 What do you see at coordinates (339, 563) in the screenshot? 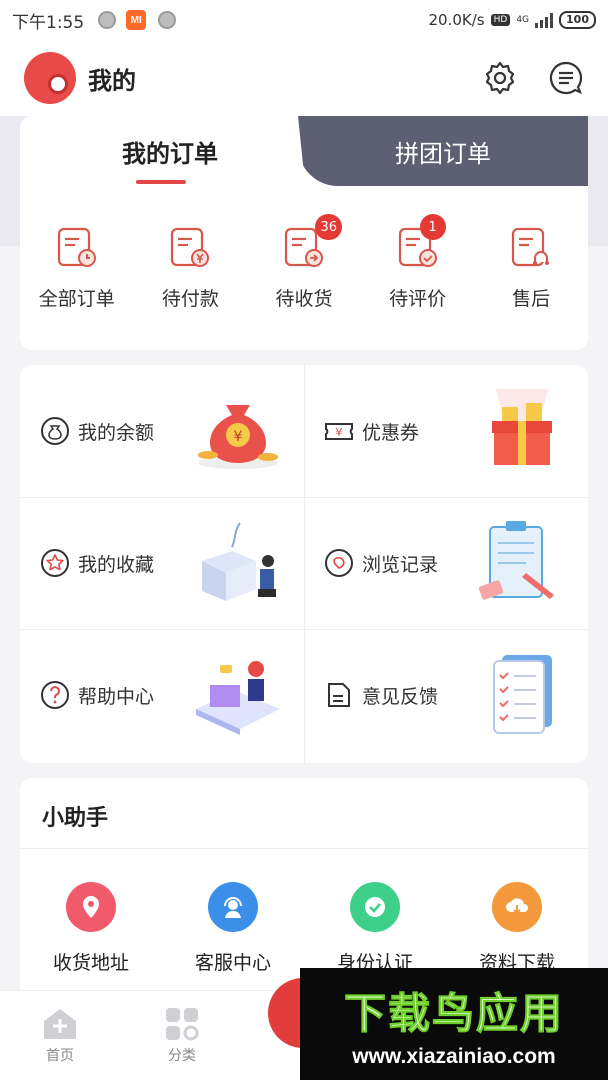
I see `history-icon` at bounding box center [339, 563].